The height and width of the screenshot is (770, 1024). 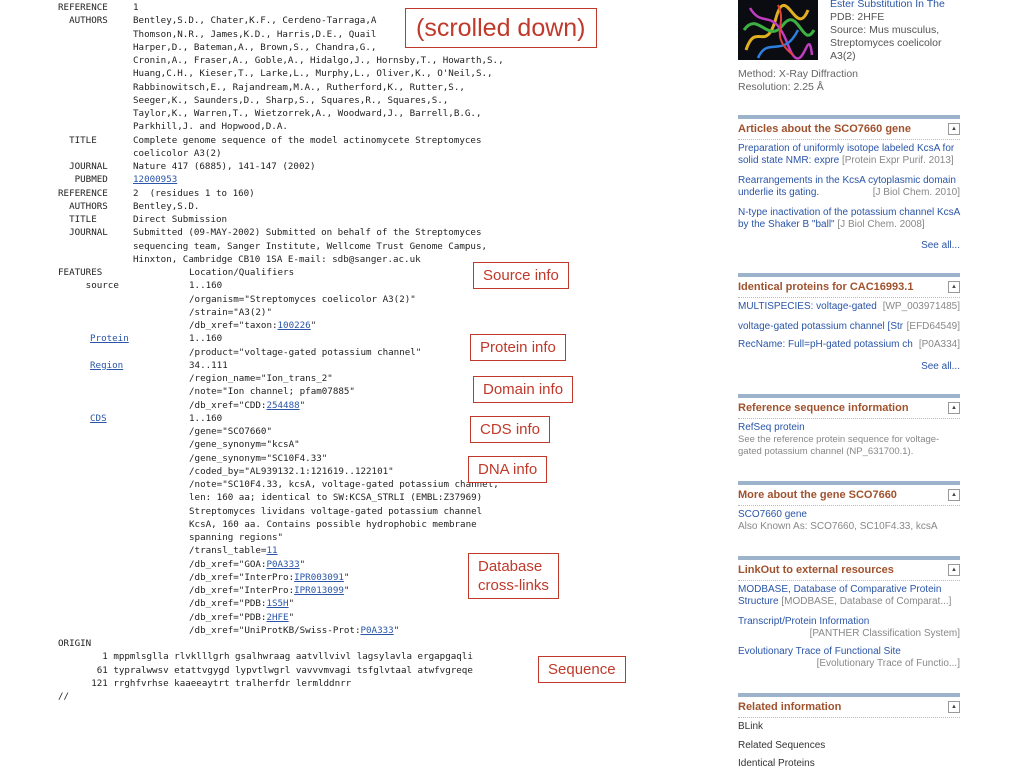 I want to click on record-value: Direct Submission, so click(x=180, y=219).